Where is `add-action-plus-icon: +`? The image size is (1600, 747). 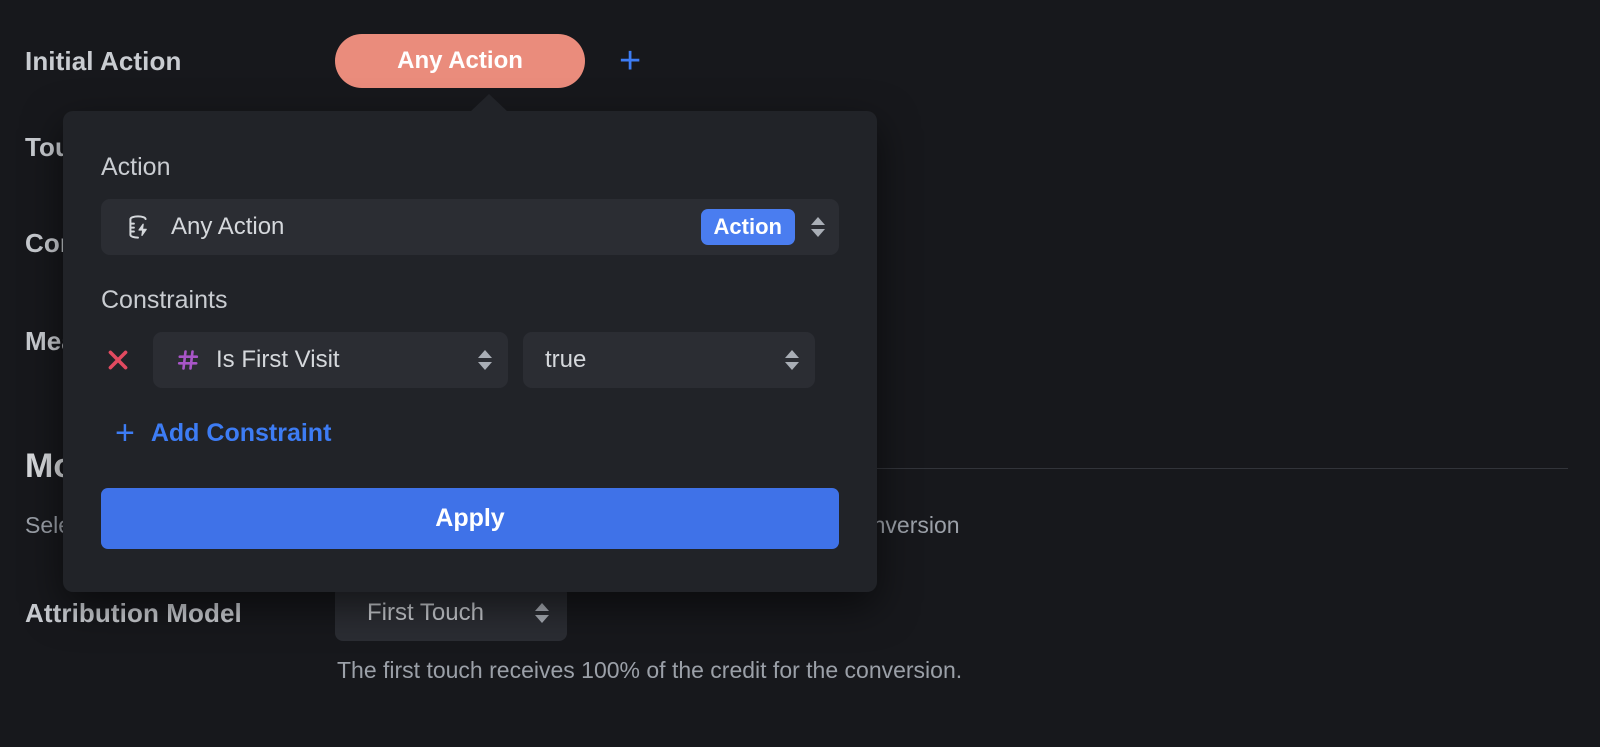 add-action-plus-icon: + is located at coordinates (630, 61).